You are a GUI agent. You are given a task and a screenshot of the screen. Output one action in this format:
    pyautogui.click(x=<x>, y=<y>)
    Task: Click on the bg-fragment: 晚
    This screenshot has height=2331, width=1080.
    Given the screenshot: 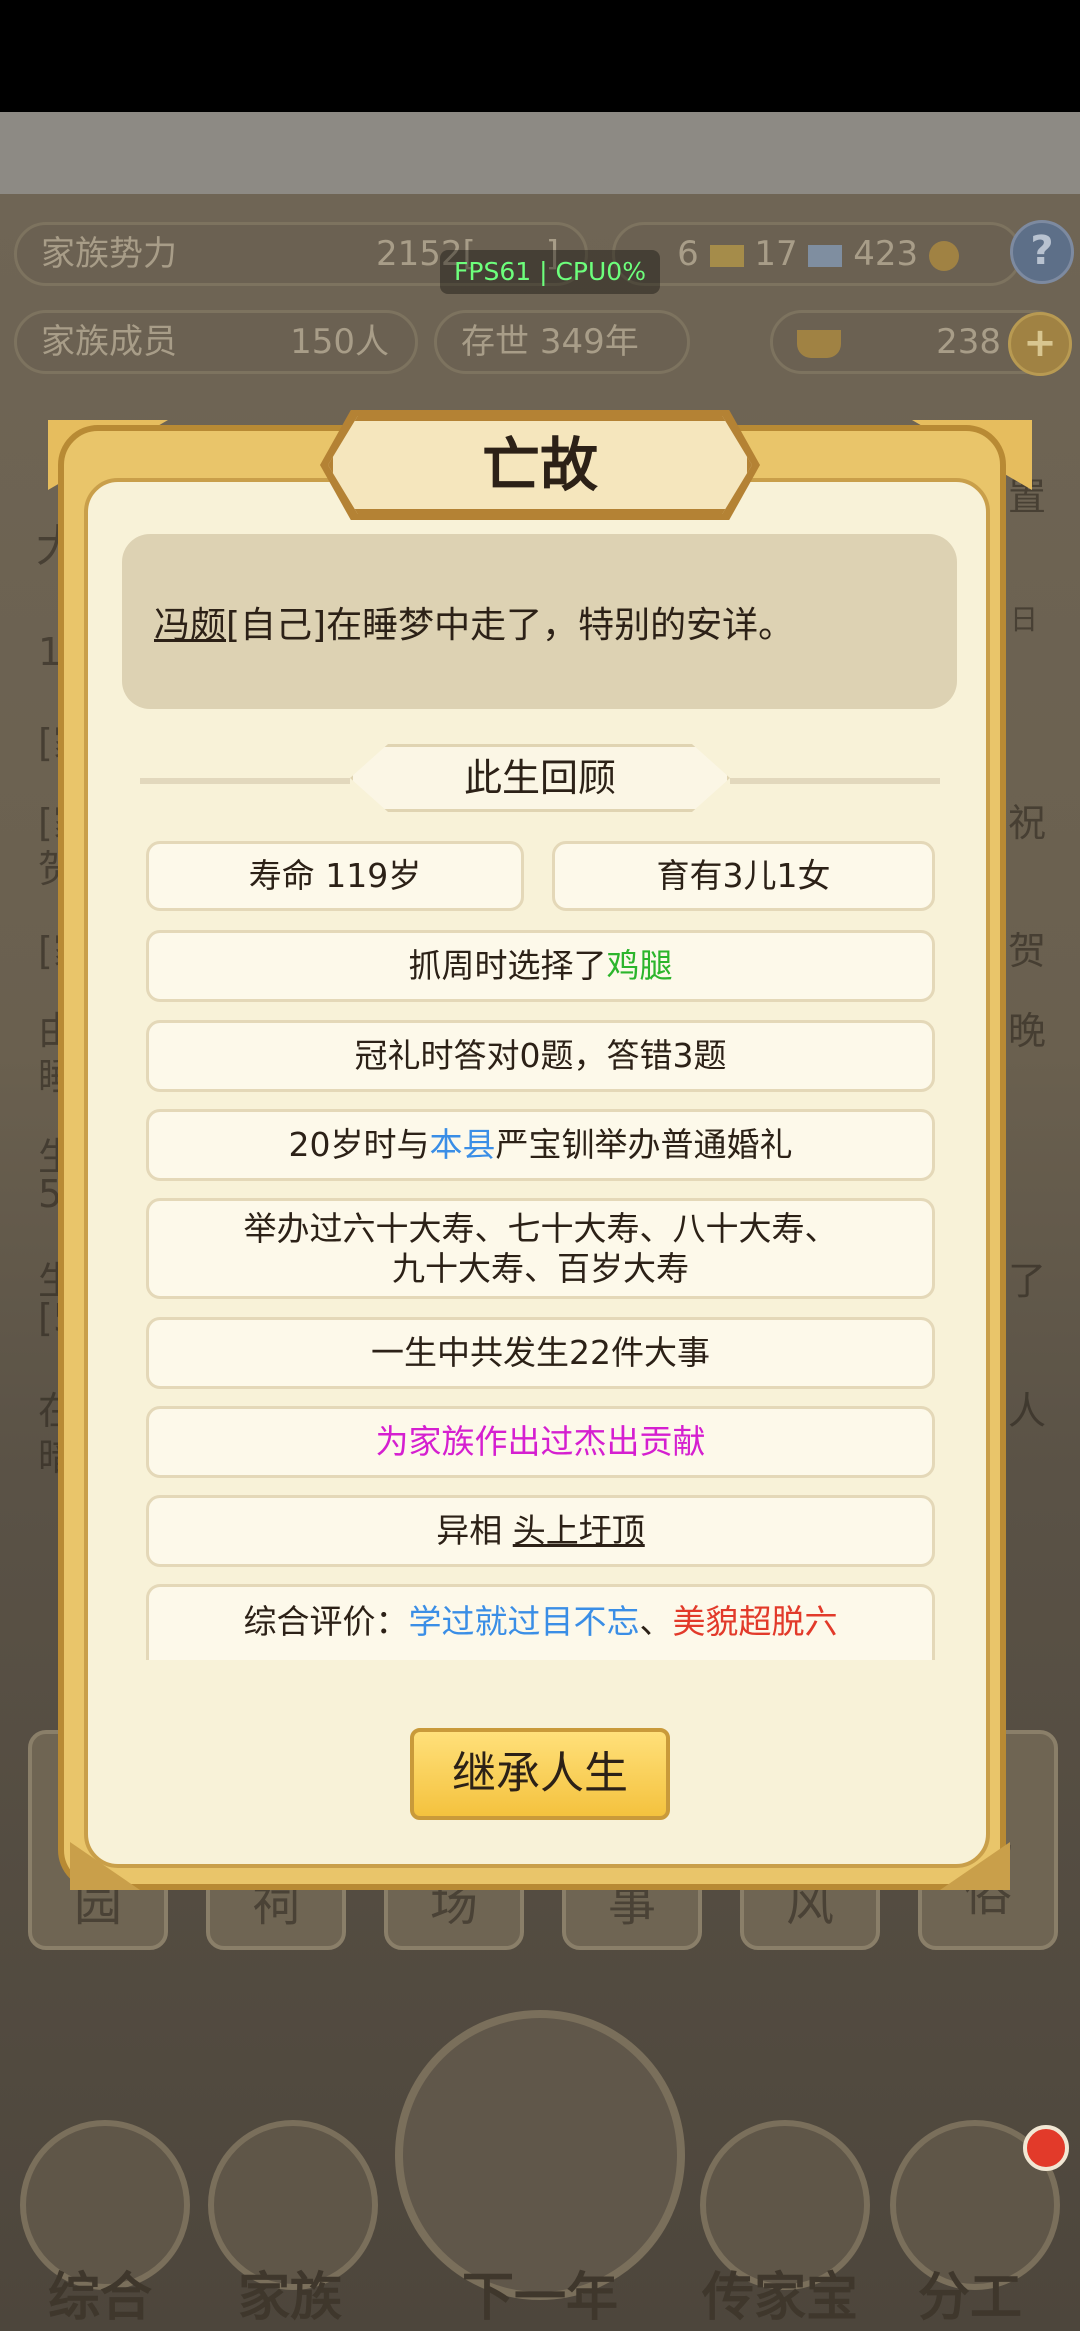 What is the action you would take?
    pyautogui.click(x=1027, y=1031)
    